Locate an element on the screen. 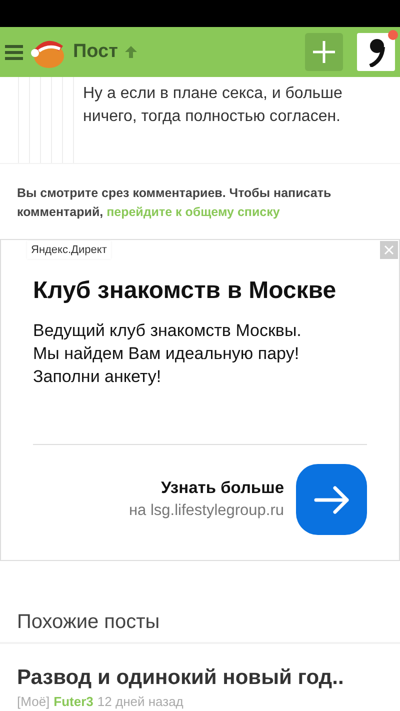  ad-domain: на lsg.lifestylegroup.ru is located at coordinates (206, 511).